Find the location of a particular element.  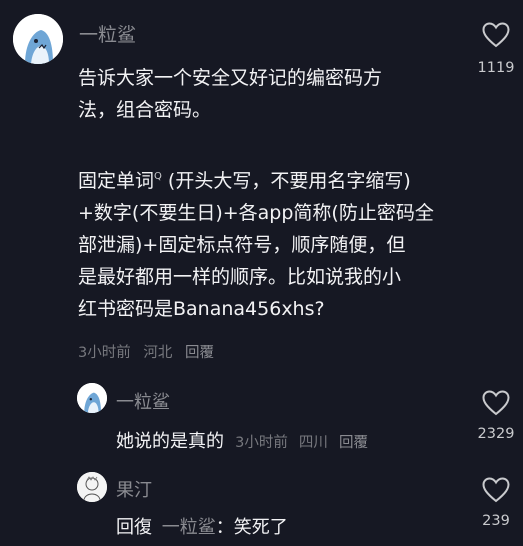

search-hint-icon: Q is located at coordinates (158, 176).